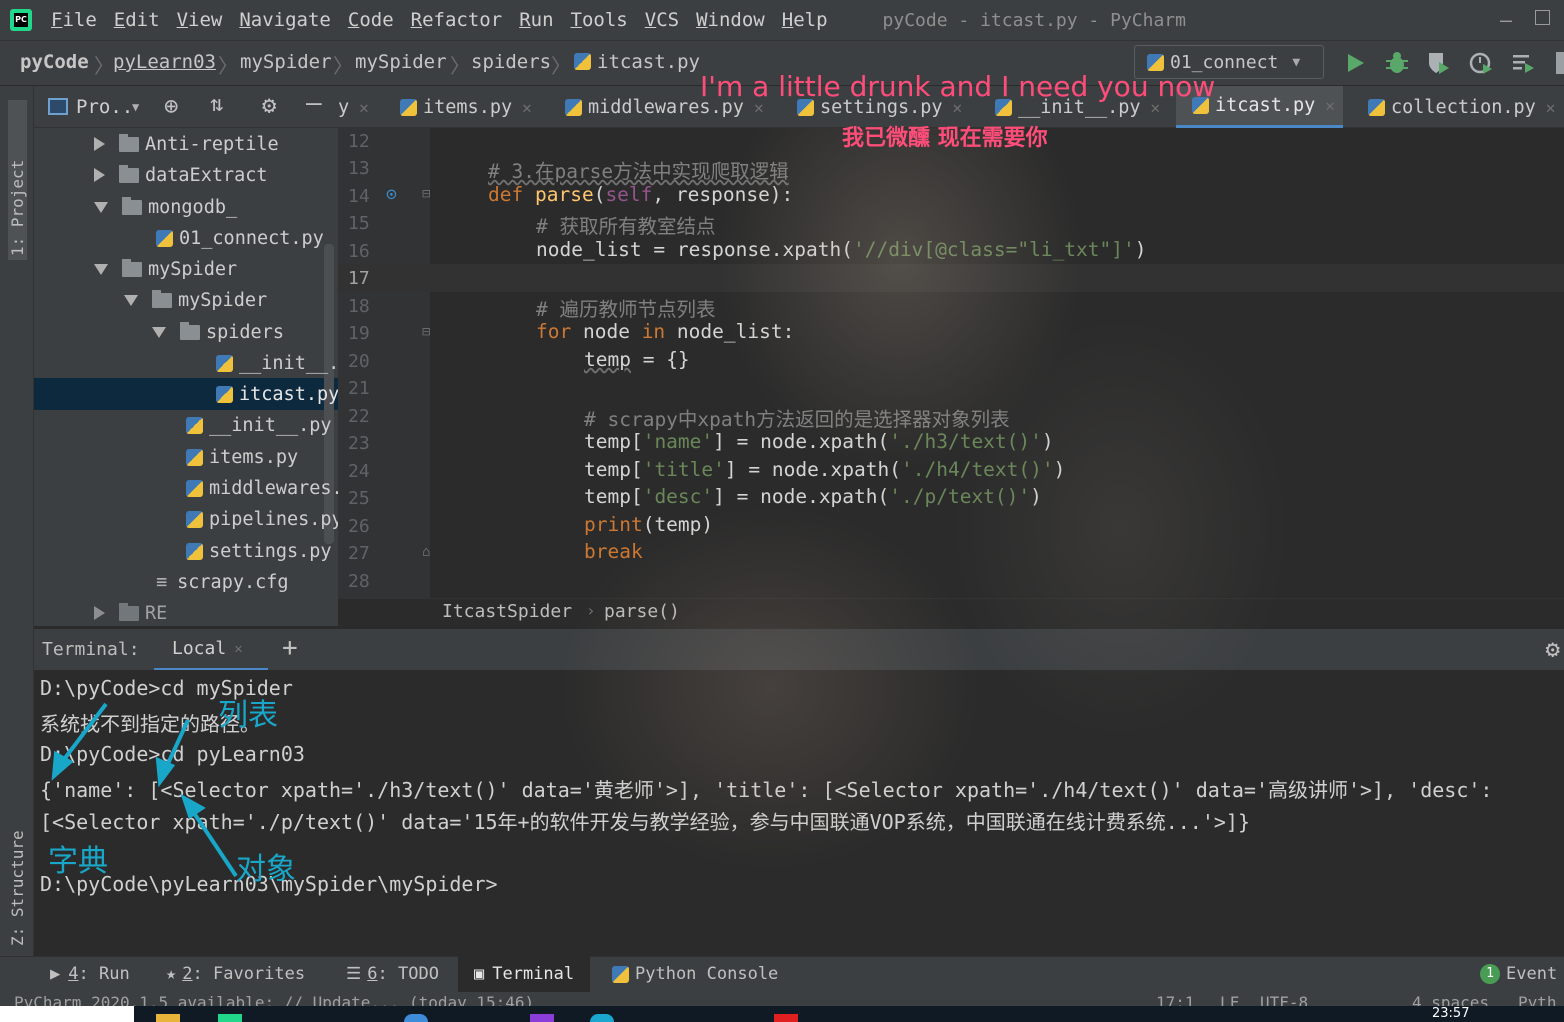 This screenshot has height=1022, width=1564. What do you see at coordinates (730, 20) in the screenshot?
I see `menu-window: Window` at bounding box center [730, 20].